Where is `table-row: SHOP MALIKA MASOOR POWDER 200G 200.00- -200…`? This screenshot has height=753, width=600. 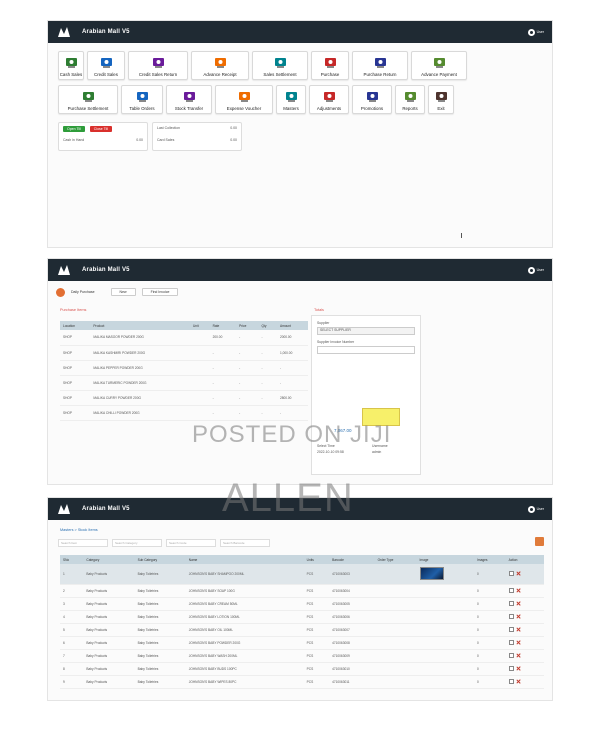 table-row: SHOP MALIKA MASOOR POWDER 200G 200.00- -200… is located at coordinates (184, 338).